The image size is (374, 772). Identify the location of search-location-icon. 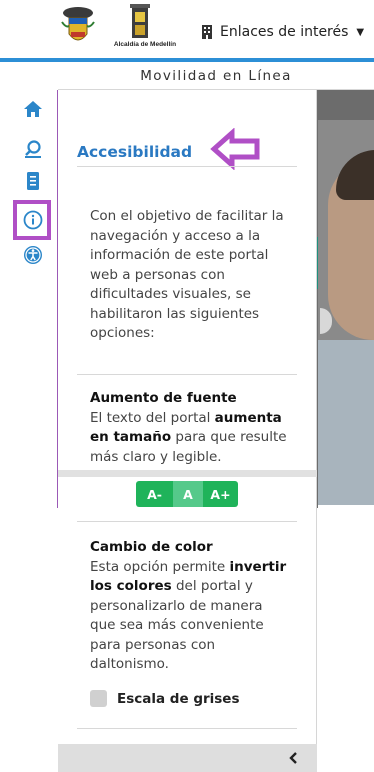
(33, 149).